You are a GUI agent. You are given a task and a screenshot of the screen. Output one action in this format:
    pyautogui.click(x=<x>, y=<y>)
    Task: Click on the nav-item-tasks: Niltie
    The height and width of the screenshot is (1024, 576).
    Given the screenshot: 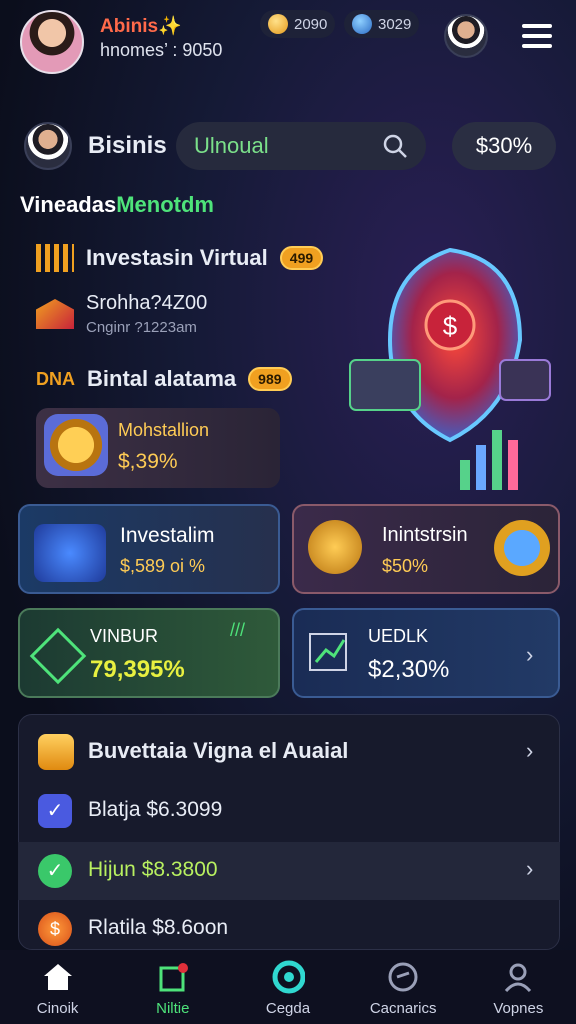 What is the action you would take?
    pyautogui.click(x=173, y=988)
    